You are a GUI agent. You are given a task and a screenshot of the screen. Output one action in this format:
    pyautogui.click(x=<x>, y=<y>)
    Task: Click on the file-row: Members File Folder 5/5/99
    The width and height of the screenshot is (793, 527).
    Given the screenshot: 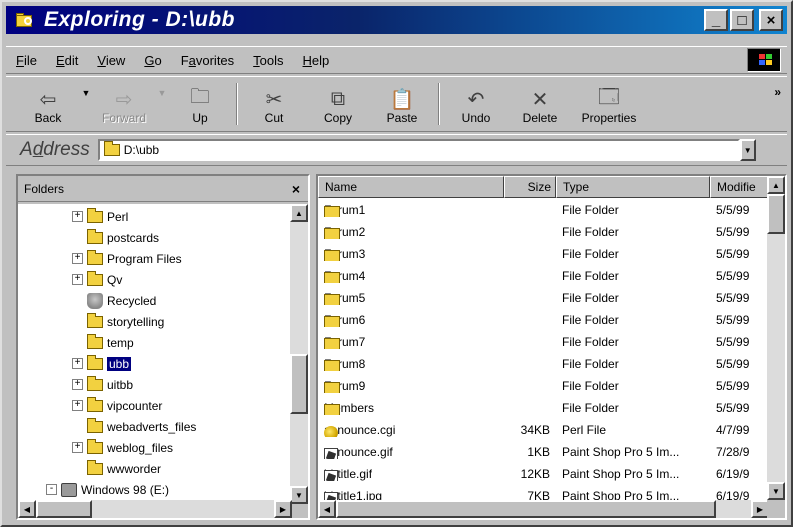 What is the action you would take?
    pyautogui.click(x=543, y=409)
    